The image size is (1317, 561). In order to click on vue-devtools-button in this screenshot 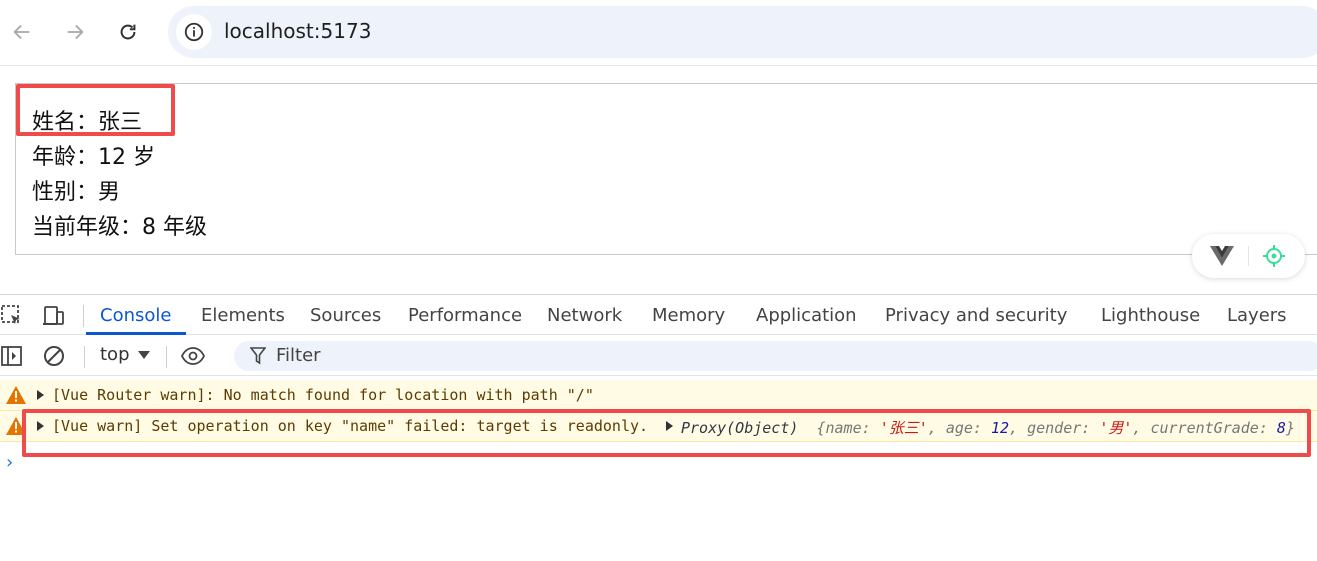, I will do `click(1248, 256)`.